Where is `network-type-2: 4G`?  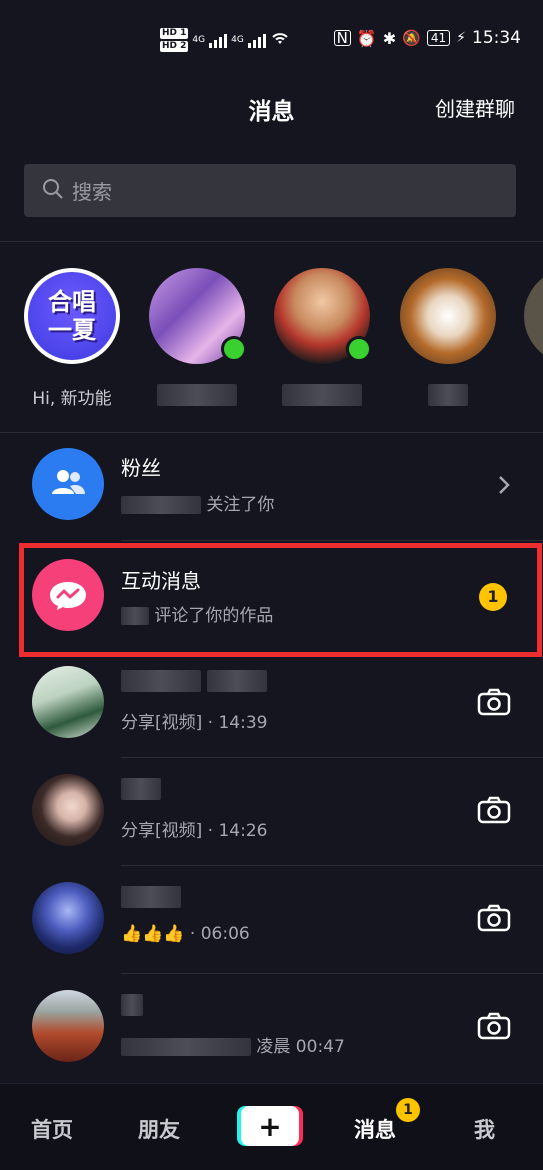 network-type-2: 4G is located at coordinates (237, 40).